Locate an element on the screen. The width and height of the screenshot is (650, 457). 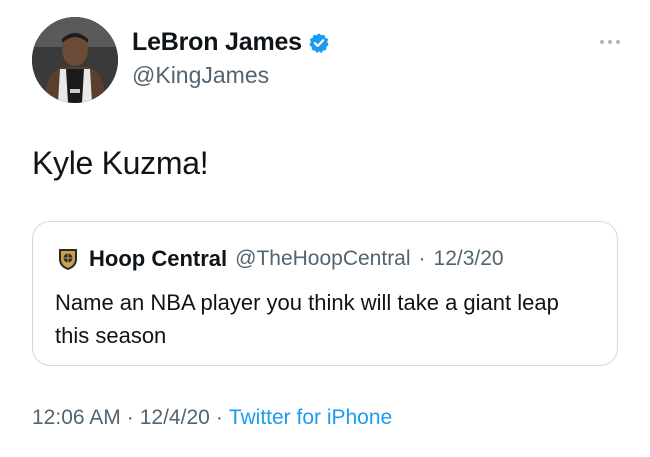
more-options-icon is located at coordinates (610, 42).